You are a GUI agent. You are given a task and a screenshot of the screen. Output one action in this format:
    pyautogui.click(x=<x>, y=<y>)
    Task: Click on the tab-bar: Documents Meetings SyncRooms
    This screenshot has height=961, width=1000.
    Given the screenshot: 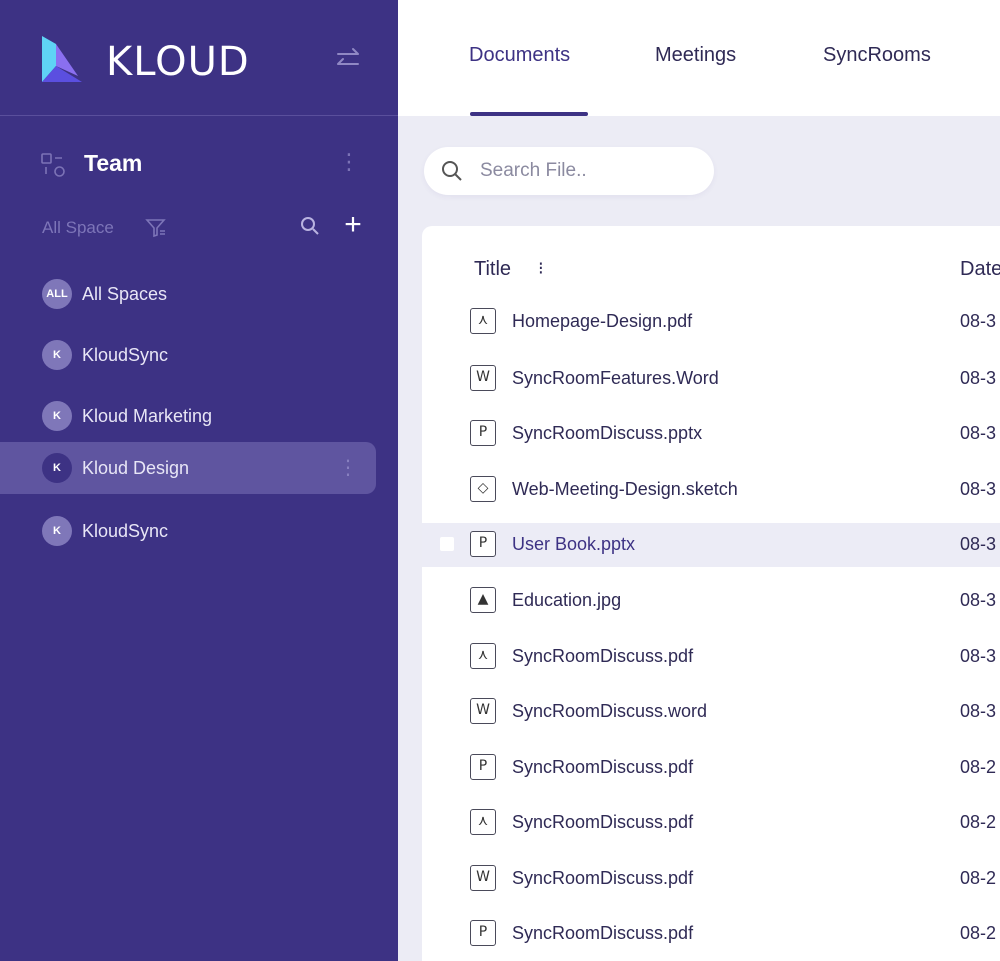 What is the action you would take?
    pyautogui.click(x=699, y=58)
    